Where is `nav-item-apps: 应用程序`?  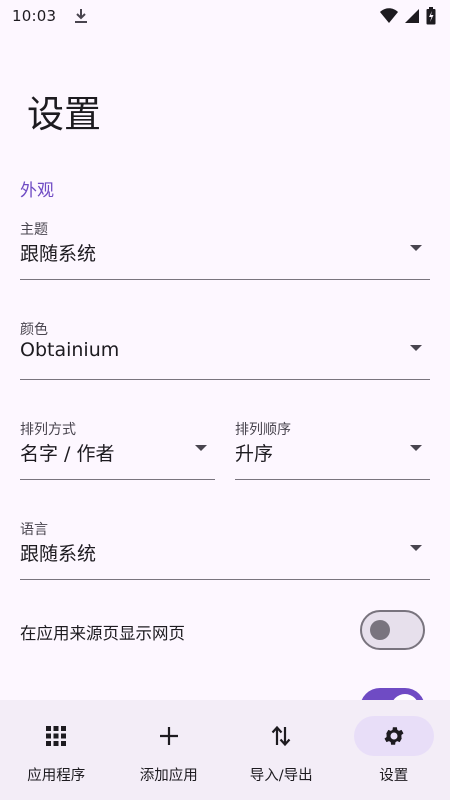
nav-item-apps: 应用程序 is located at coordinates (56, 750).